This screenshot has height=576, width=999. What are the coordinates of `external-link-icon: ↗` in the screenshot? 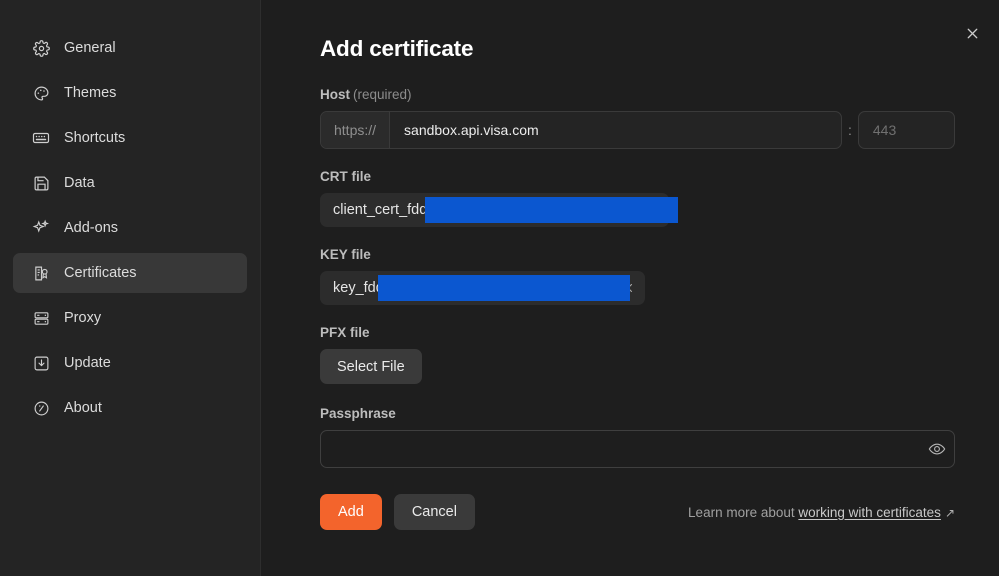 It's located at (949, 512).